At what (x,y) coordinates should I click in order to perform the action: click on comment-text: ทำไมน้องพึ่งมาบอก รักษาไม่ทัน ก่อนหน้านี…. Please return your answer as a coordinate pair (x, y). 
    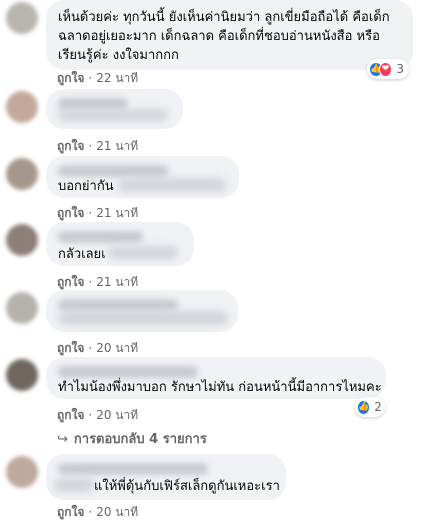
    Looking at the image, I should click on (220, 387).